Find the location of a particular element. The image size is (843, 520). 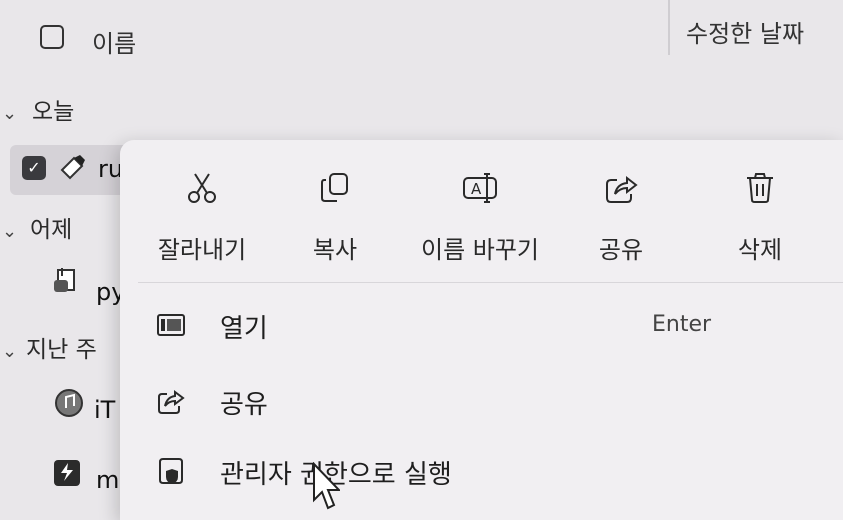

column-divider is located at coordinates (669, 27).